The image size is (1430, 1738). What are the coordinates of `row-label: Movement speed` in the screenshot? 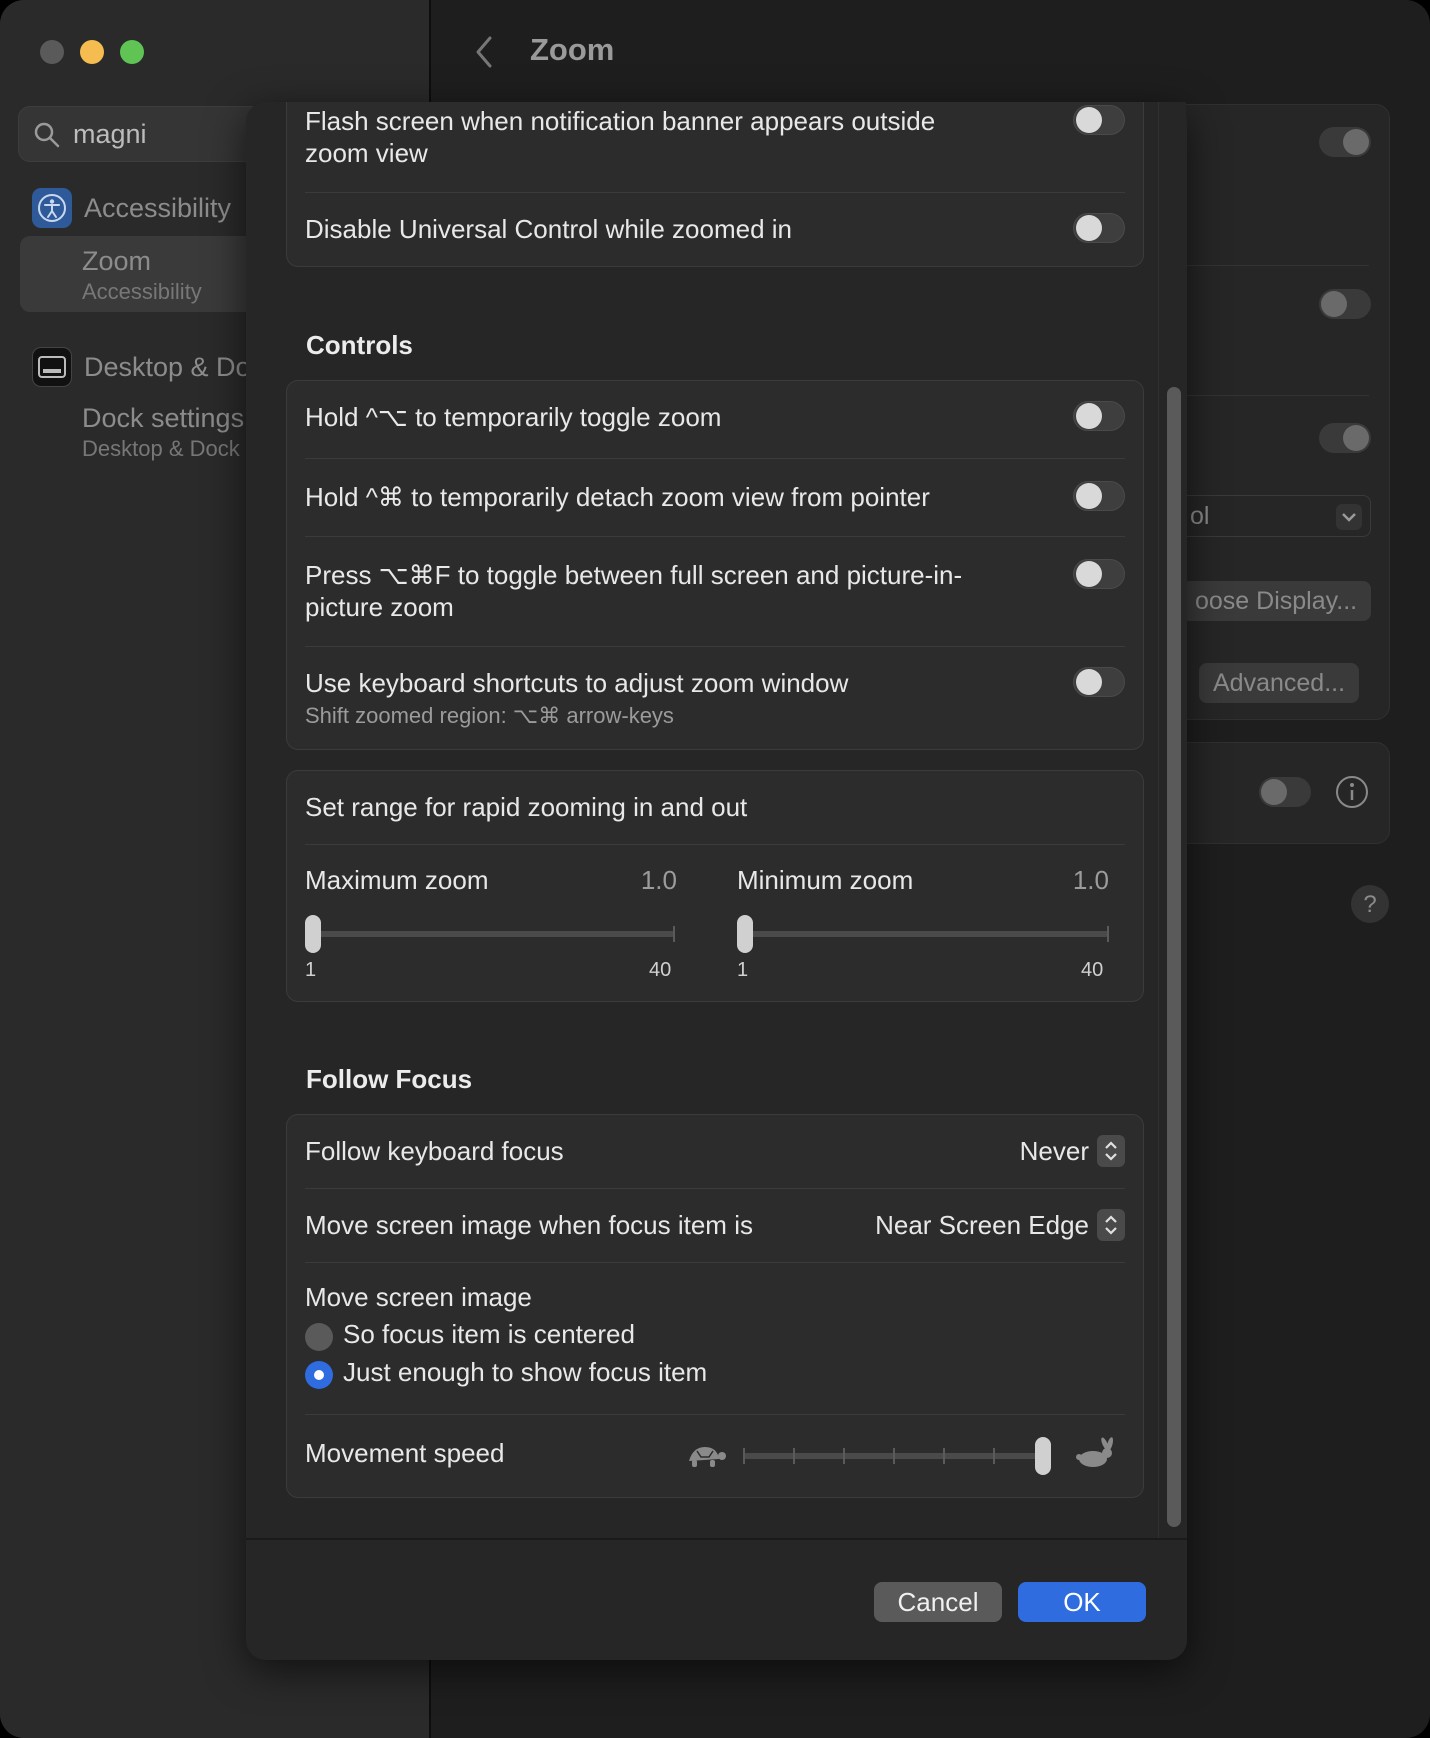 It's located at (405, 1453).